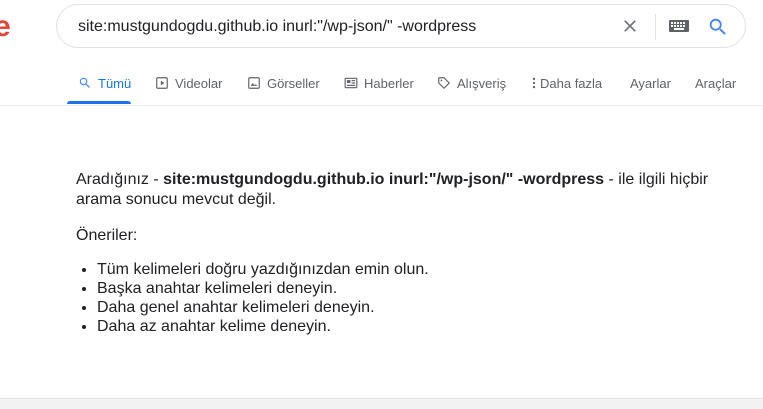 This screenshot has height=409, width=763. What do you see at coordinates (351, 83) in the screenshot?
I see `news-icon` at bounding box center [351, 83].